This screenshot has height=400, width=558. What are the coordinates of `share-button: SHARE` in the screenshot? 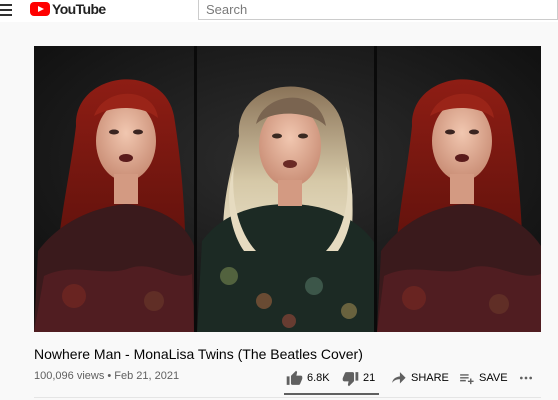 It's located at (419, 378).